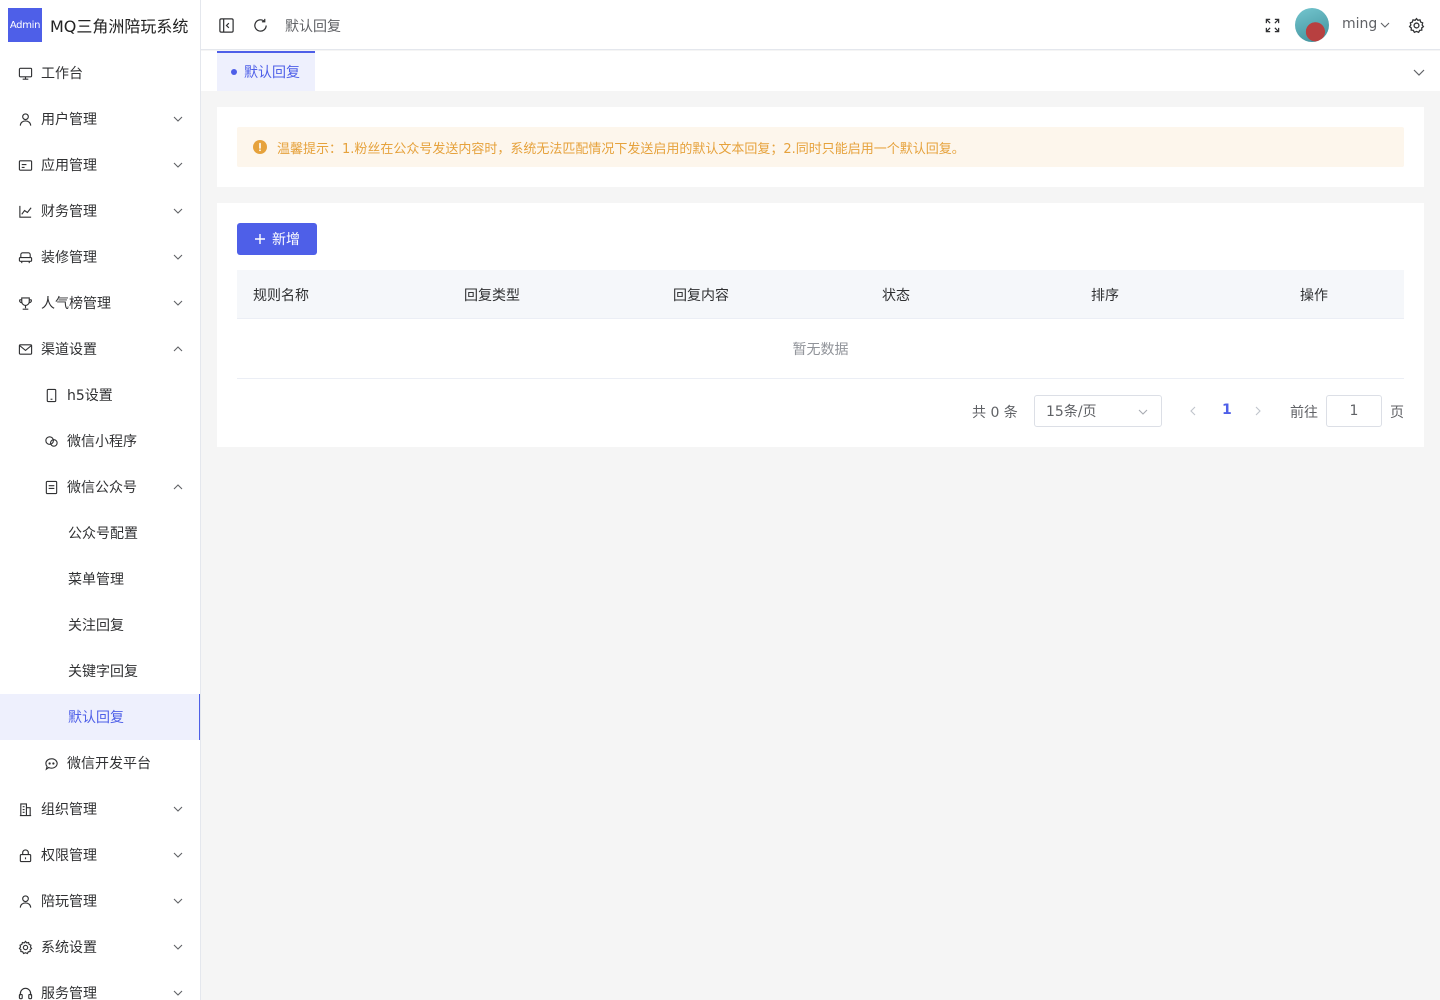 Image resolution: width=1440 pixels, height=1000 pixels. I want to click on sidebar-item-menu-management: 菜单管理, so click(100, 579).